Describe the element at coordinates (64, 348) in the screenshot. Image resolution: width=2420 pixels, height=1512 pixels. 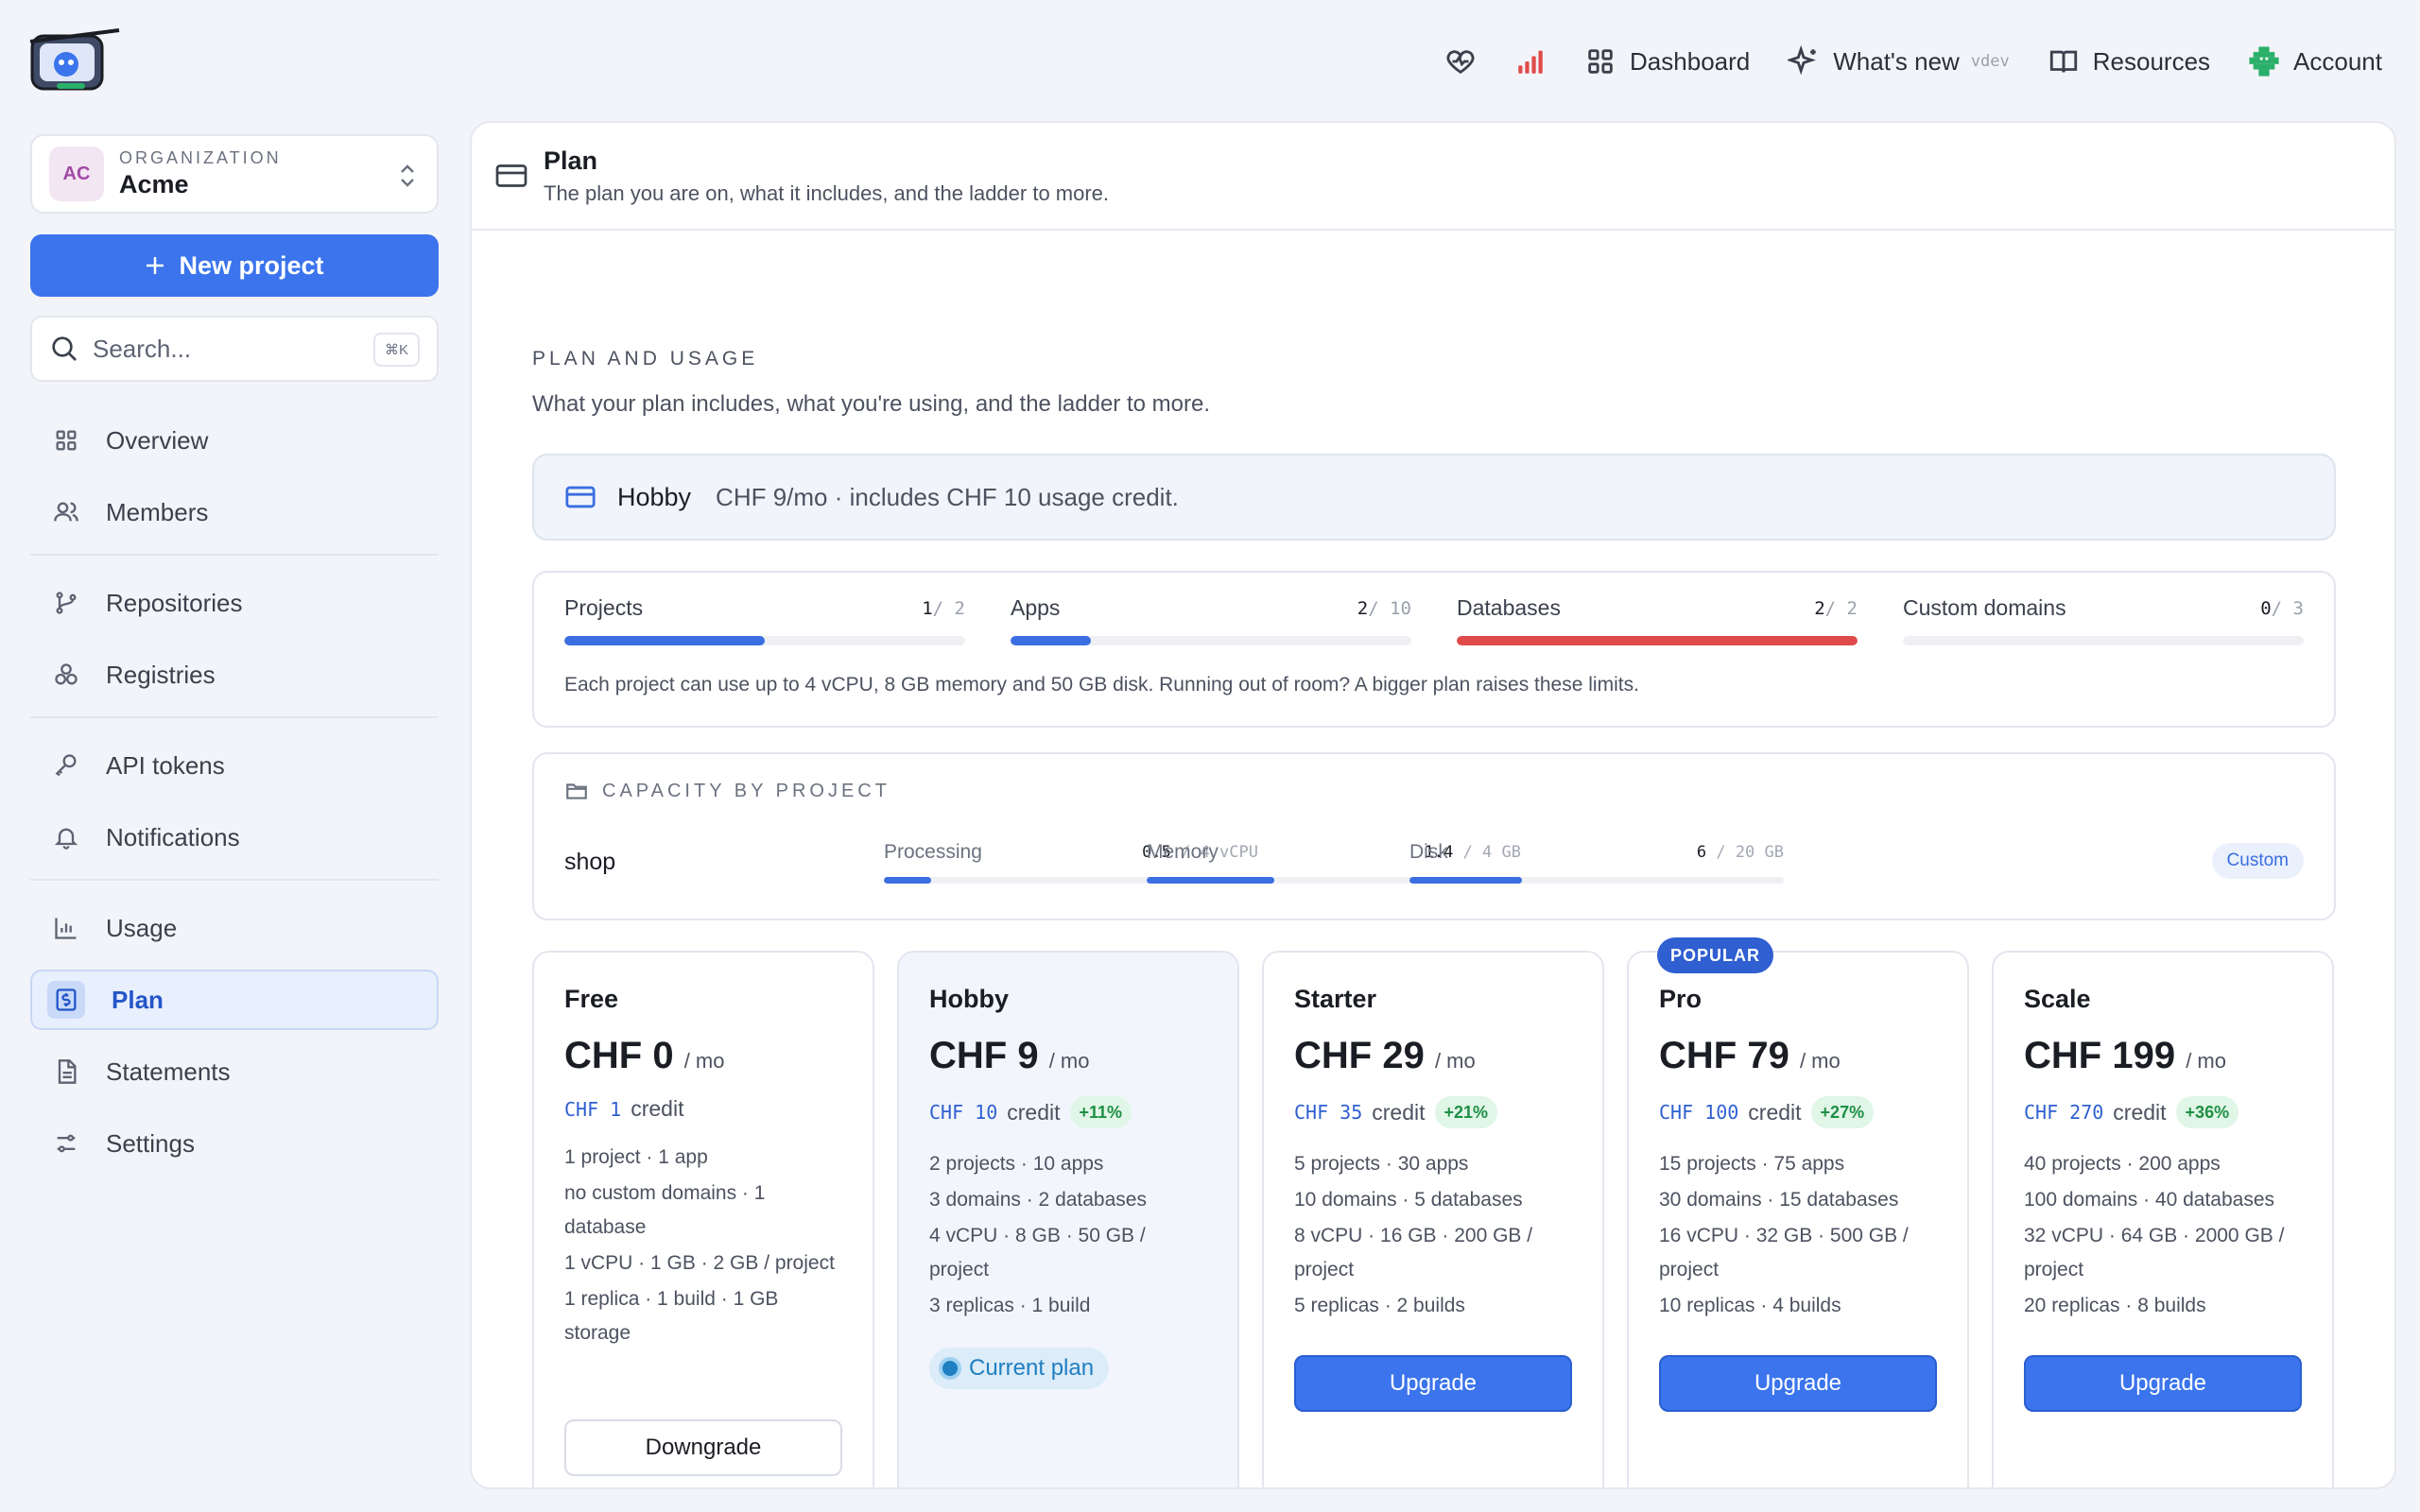
I see `search-icon` at that location.